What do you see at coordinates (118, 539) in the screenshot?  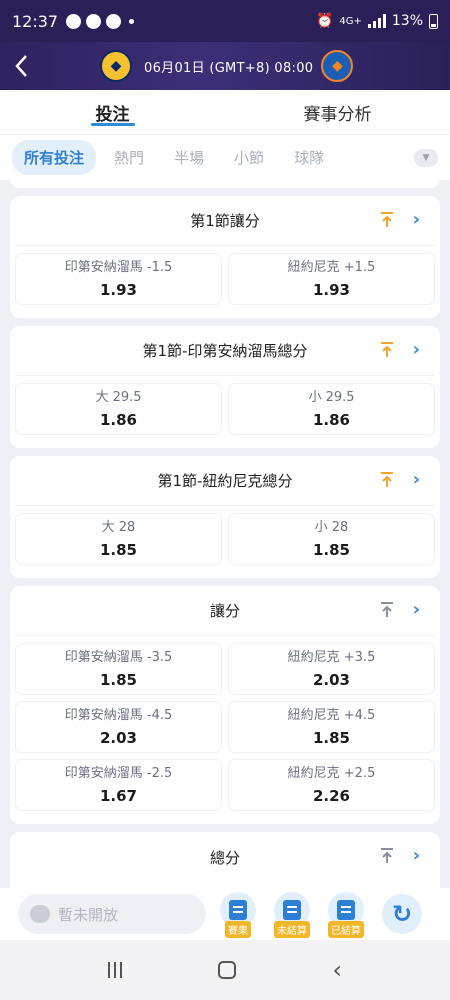 I see `odds-button: 大 28 1.85` at bounding box center [118, 539].